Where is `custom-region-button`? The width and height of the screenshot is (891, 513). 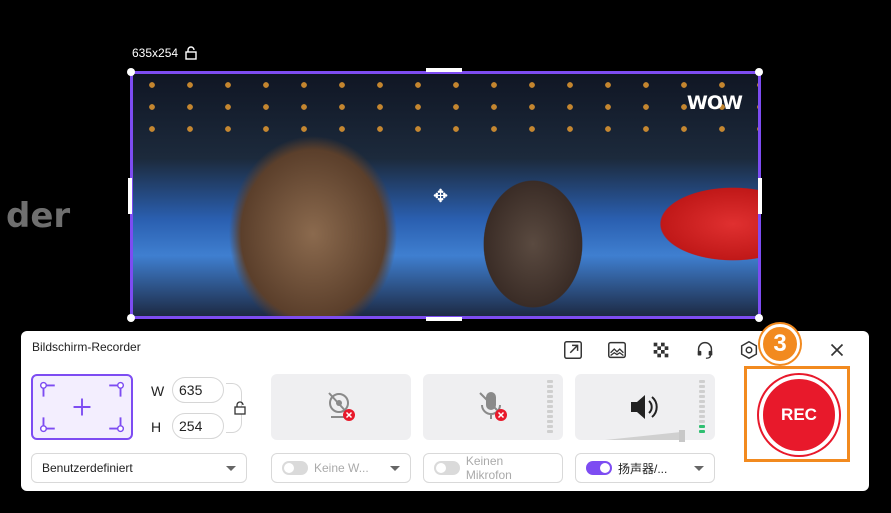 custom-region-button is located at coordinates (82, 407).